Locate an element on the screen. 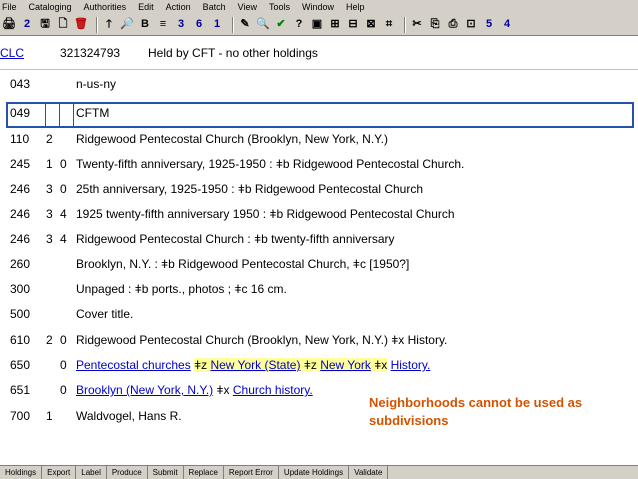  new-record-icon: 🗋 is located at coordinates (63, 25).